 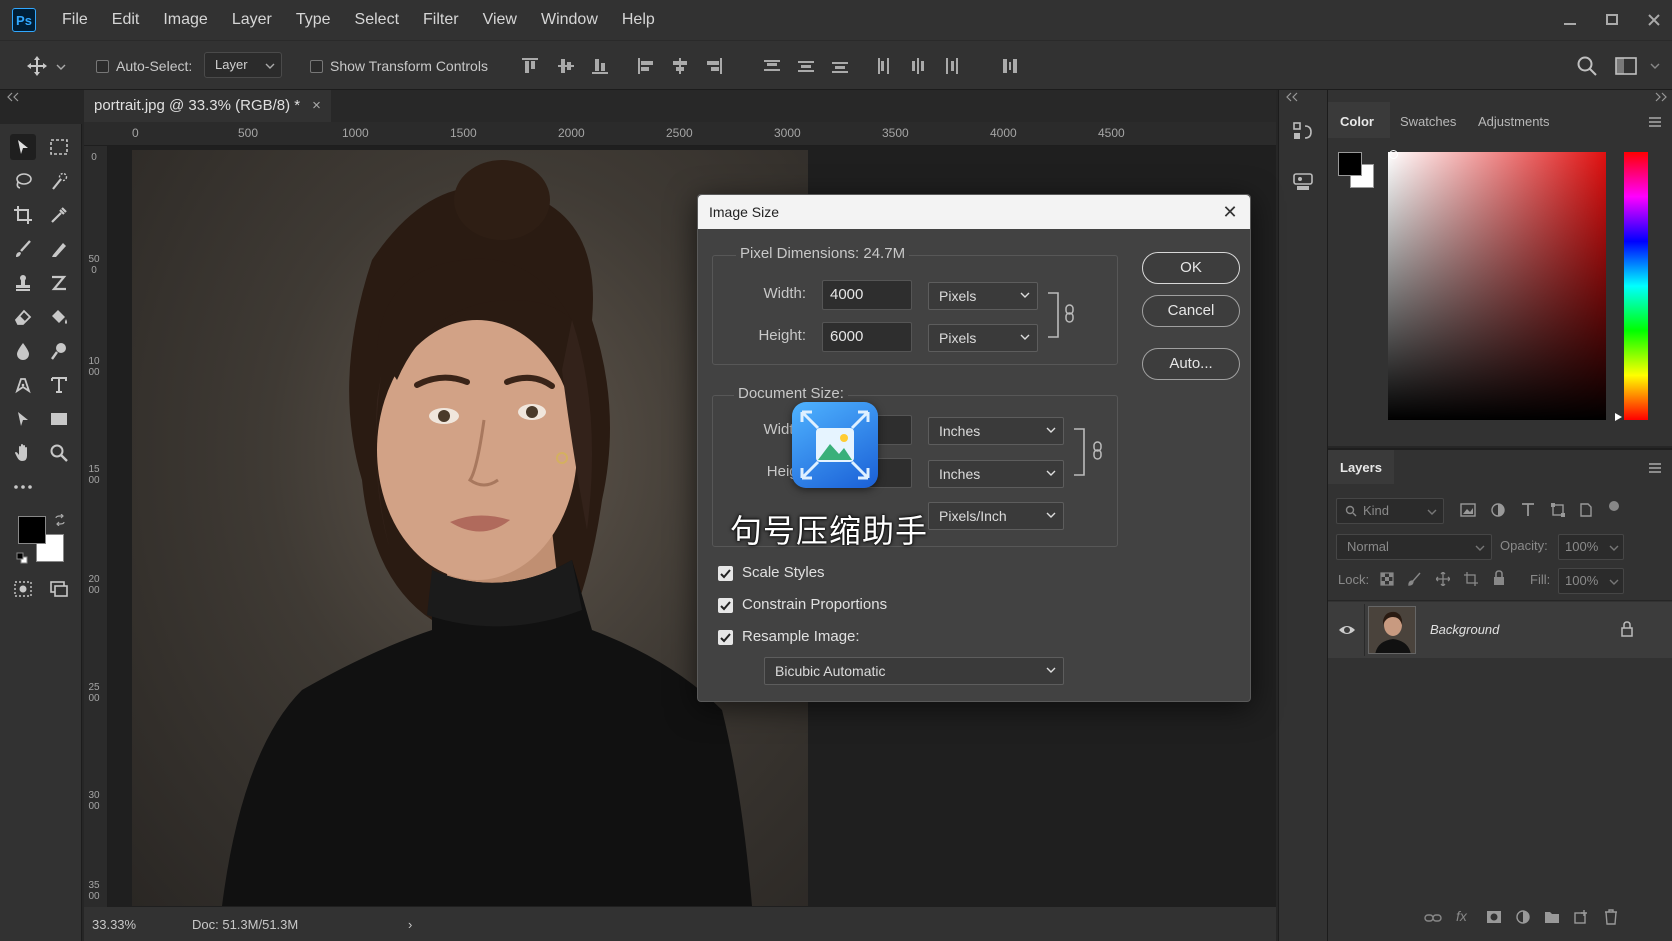 What do you see at coordinates (1636, 286) in the screenshot?
I see `hue-slider` at bounding box center [1636, 286].